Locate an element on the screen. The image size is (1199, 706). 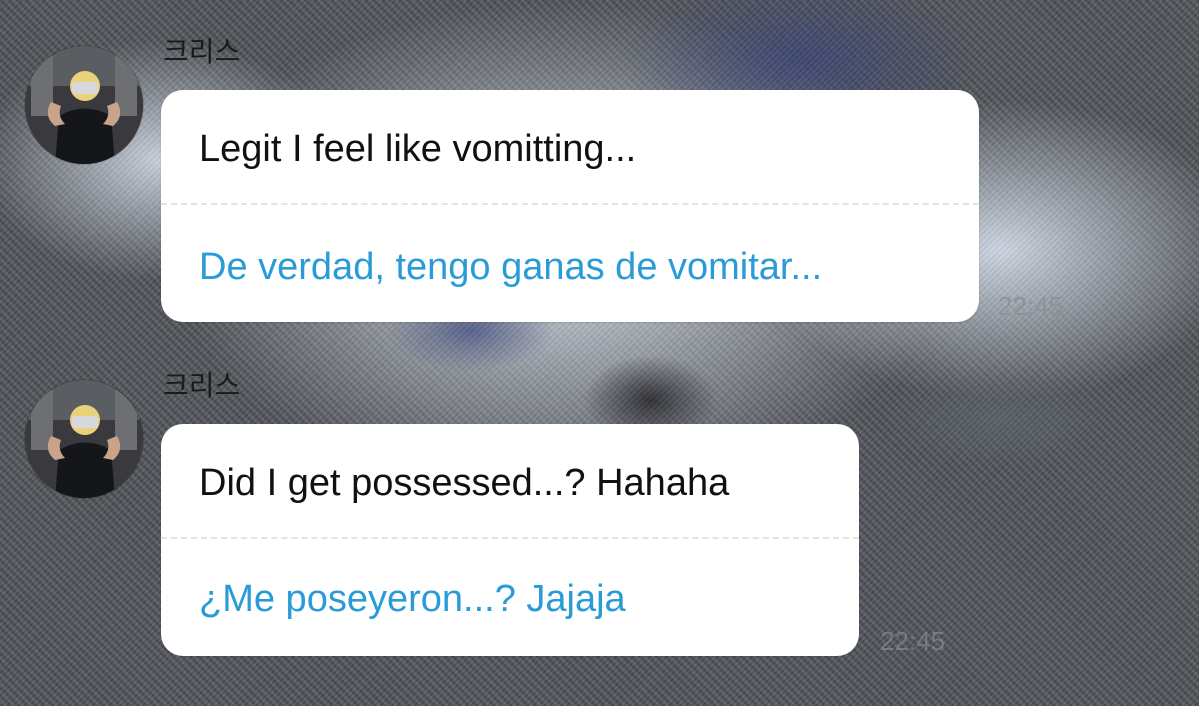
sender-avatar is located at coordinates (84, 439).